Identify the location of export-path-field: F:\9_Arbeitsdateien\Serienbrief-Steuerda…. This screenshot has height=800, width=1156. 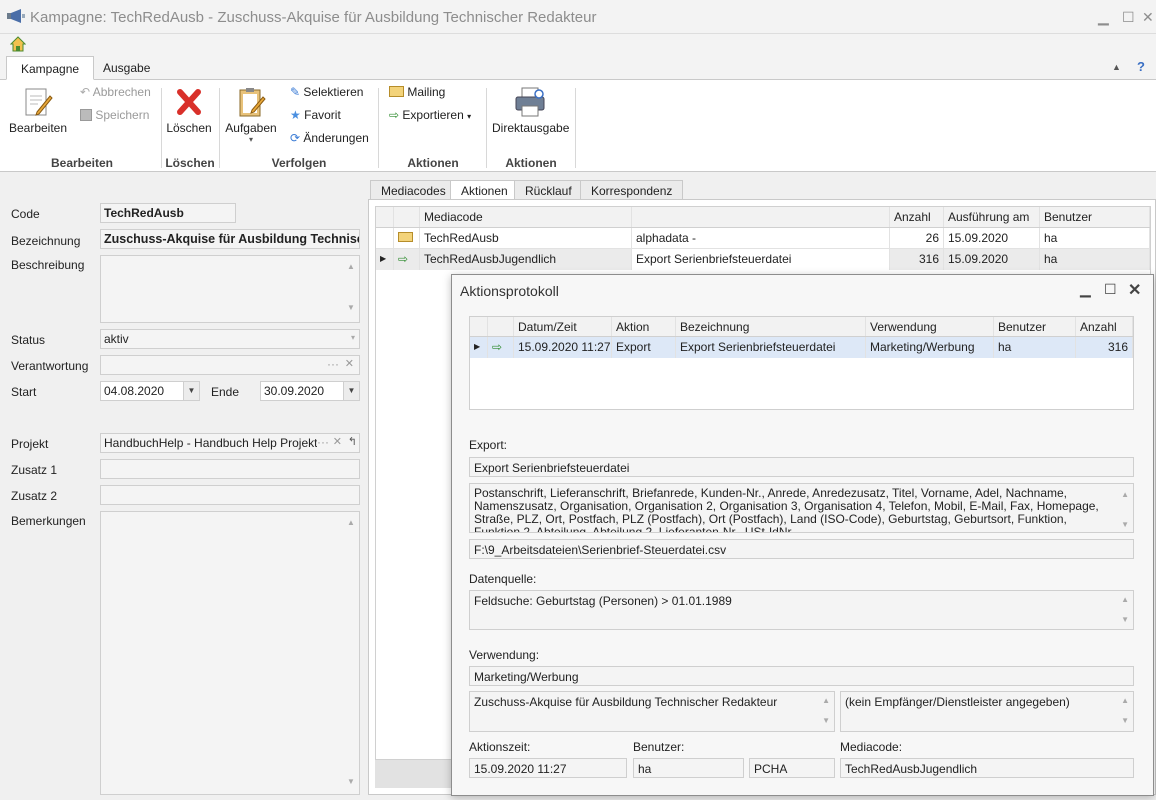
(801, 549).